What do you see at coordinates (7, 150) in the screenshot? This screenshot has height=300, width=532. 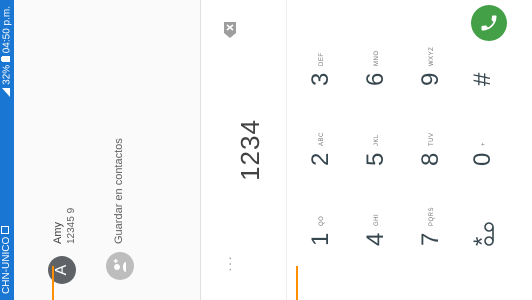 I see `status-bar: CHN-UNICO 32% 04:50 p.m.` at bounding box center [7, 150].